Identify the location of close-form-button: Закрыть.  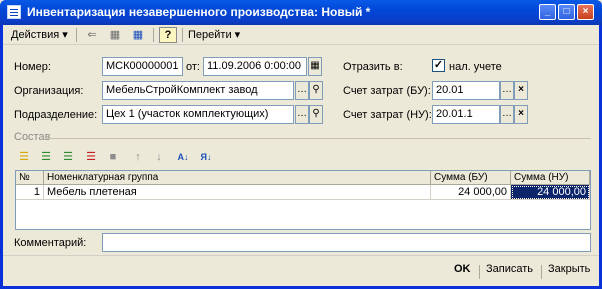
(569, 269).